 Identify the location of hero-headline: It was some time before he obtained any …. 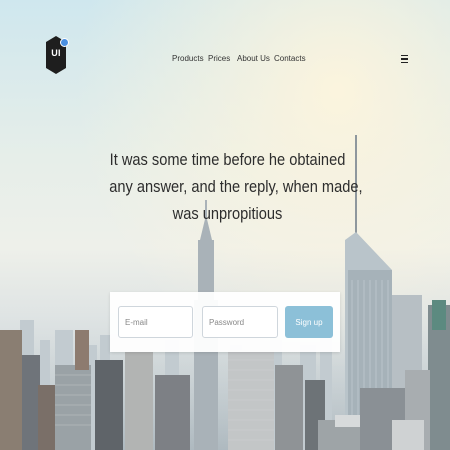
(236, 186).